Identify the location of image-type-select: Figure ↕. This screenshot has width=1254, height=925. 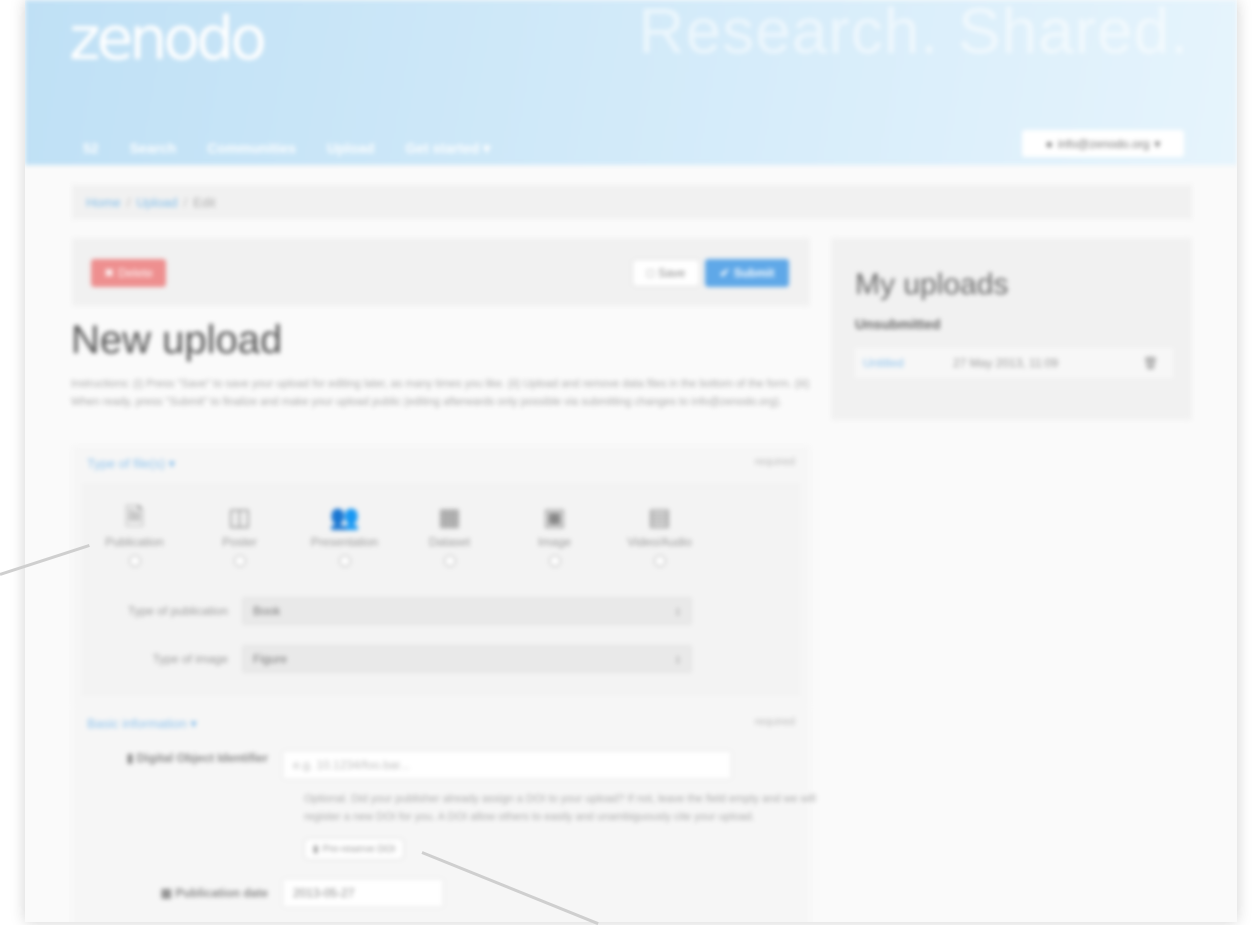
(467, 659).